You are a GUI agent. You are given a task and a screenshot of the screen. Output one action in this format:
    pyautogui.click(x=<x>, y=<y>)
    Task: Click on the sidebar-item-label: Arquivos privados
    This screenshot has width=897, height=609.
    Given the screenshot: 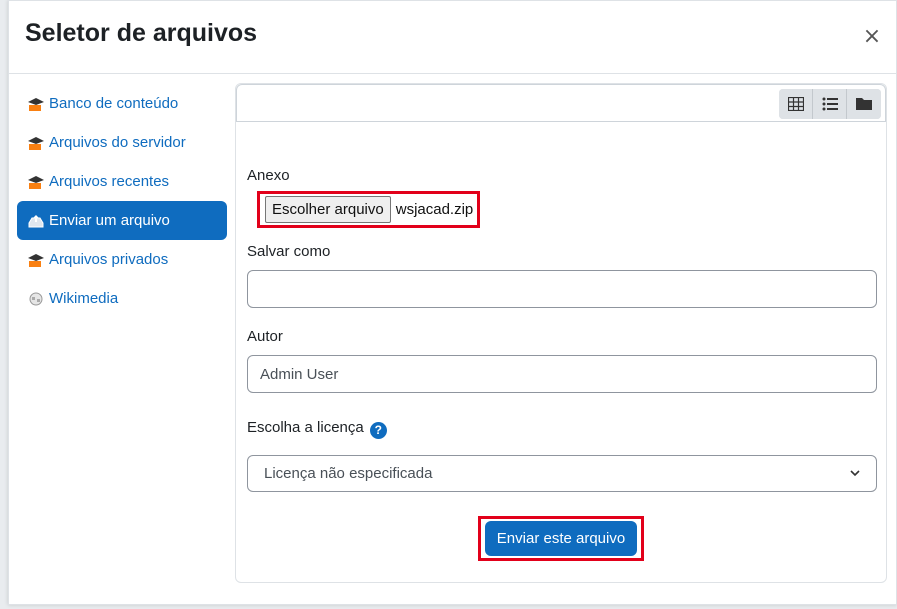 What is the action you would take?
    pyautogui.click(x=109, y=259)
    